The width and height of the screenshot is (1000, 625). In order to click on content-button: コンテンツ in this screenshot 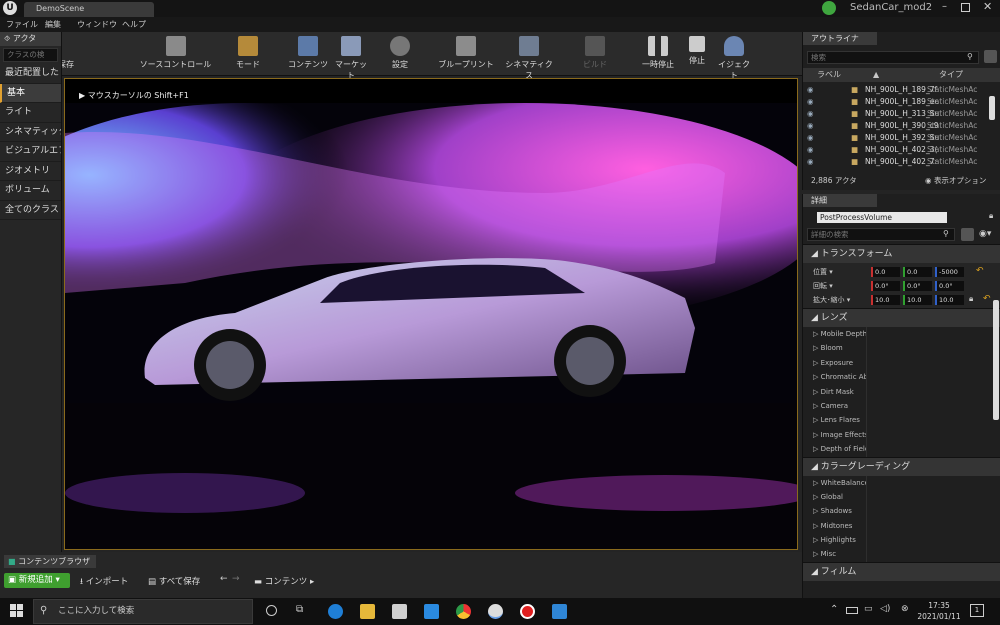, I will do `click(308, 54)`.